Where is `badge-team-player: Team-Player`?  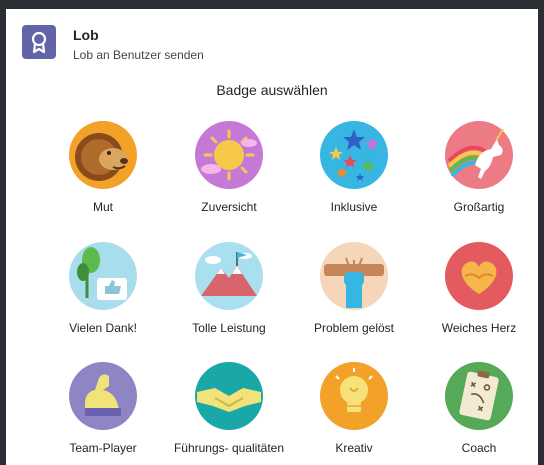
badge-team-player: Team-Player is located at coordinates (103, 413).